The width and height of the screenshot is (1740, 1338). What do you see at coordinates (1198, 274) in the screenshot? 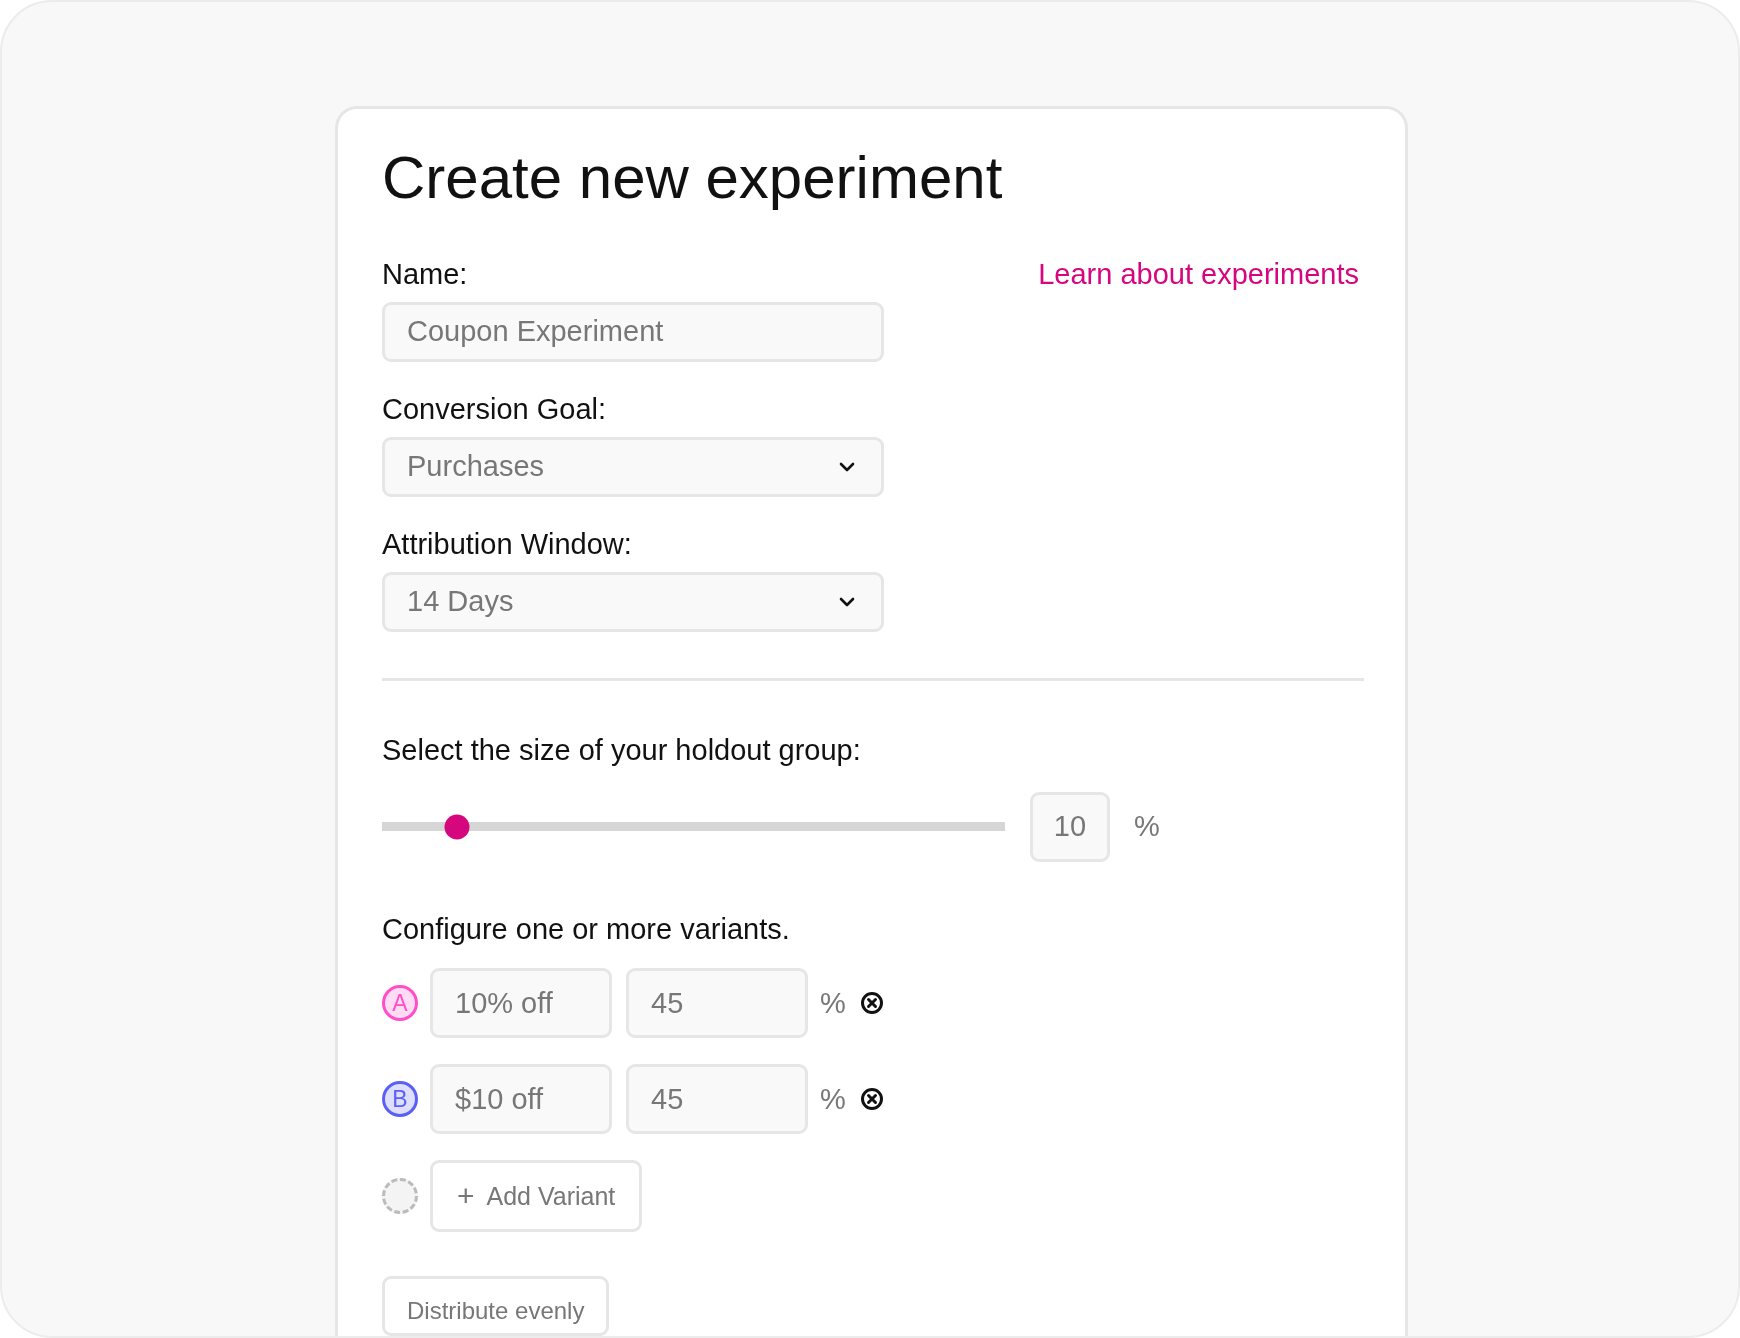
I see `learn-link: Learn about experiments` at bounding box center [1198, 274].